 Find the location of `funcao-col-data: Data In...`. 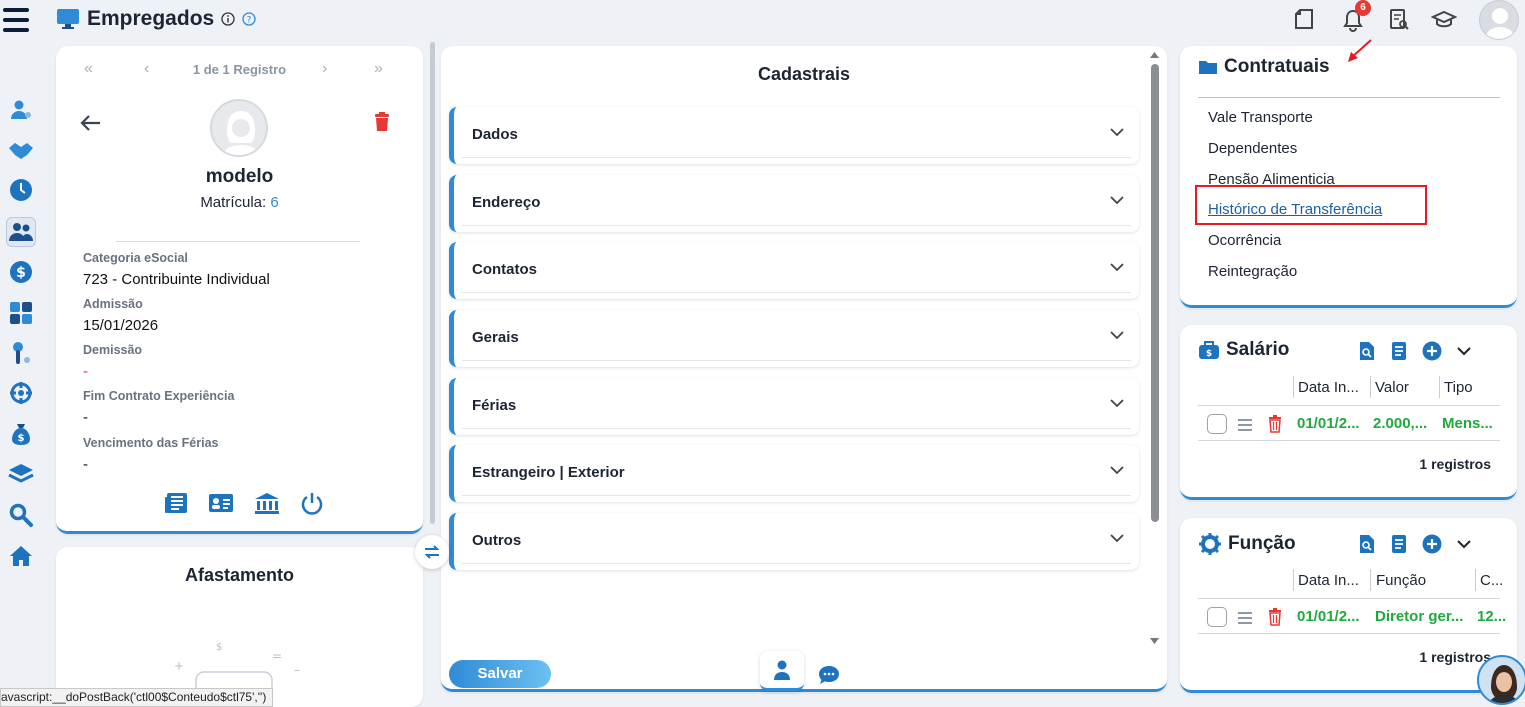

funcao-col-data: Data In... is located at coordinates (1328, 580).